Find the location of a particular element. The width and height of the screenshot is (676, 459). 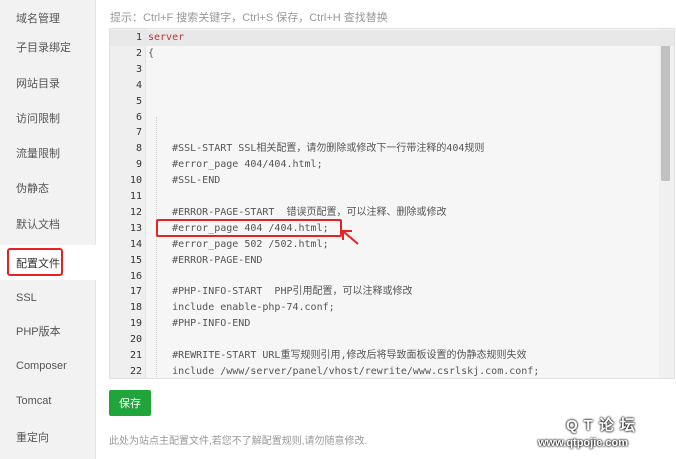

red-arrow-icon is located at coordinates (350, 237).